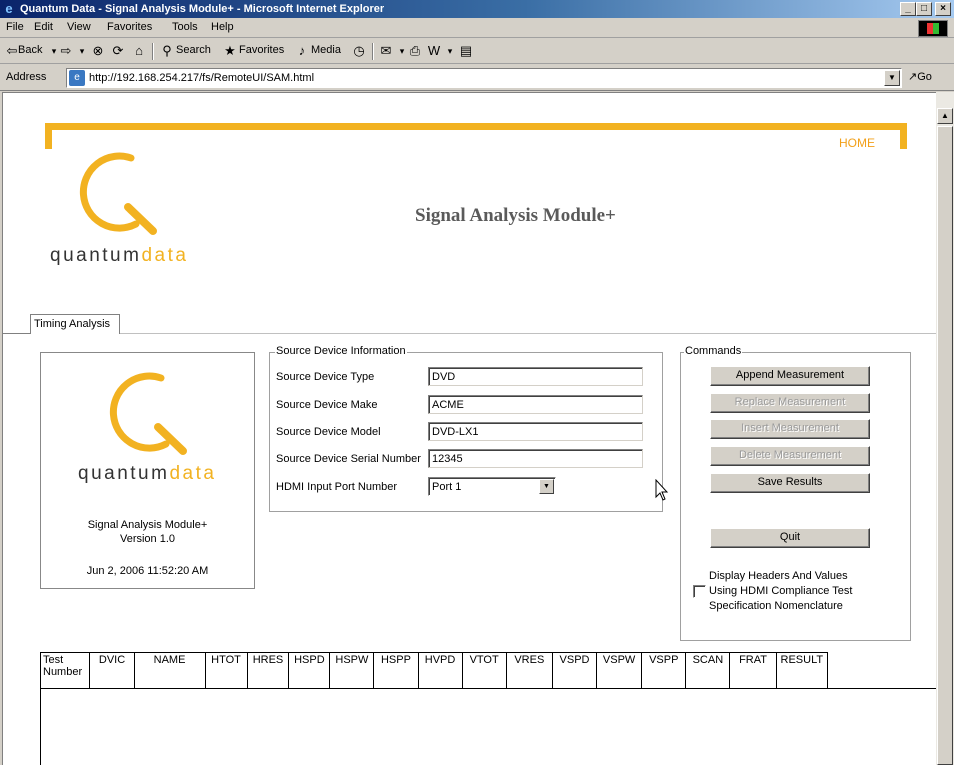 The height and width of the screenshot is (765, 954). What do you see at coordinates (790, 403) in the screenshot?
I see `replace-measurement-button: Replace Measurement` at bounding box center [790, 403].